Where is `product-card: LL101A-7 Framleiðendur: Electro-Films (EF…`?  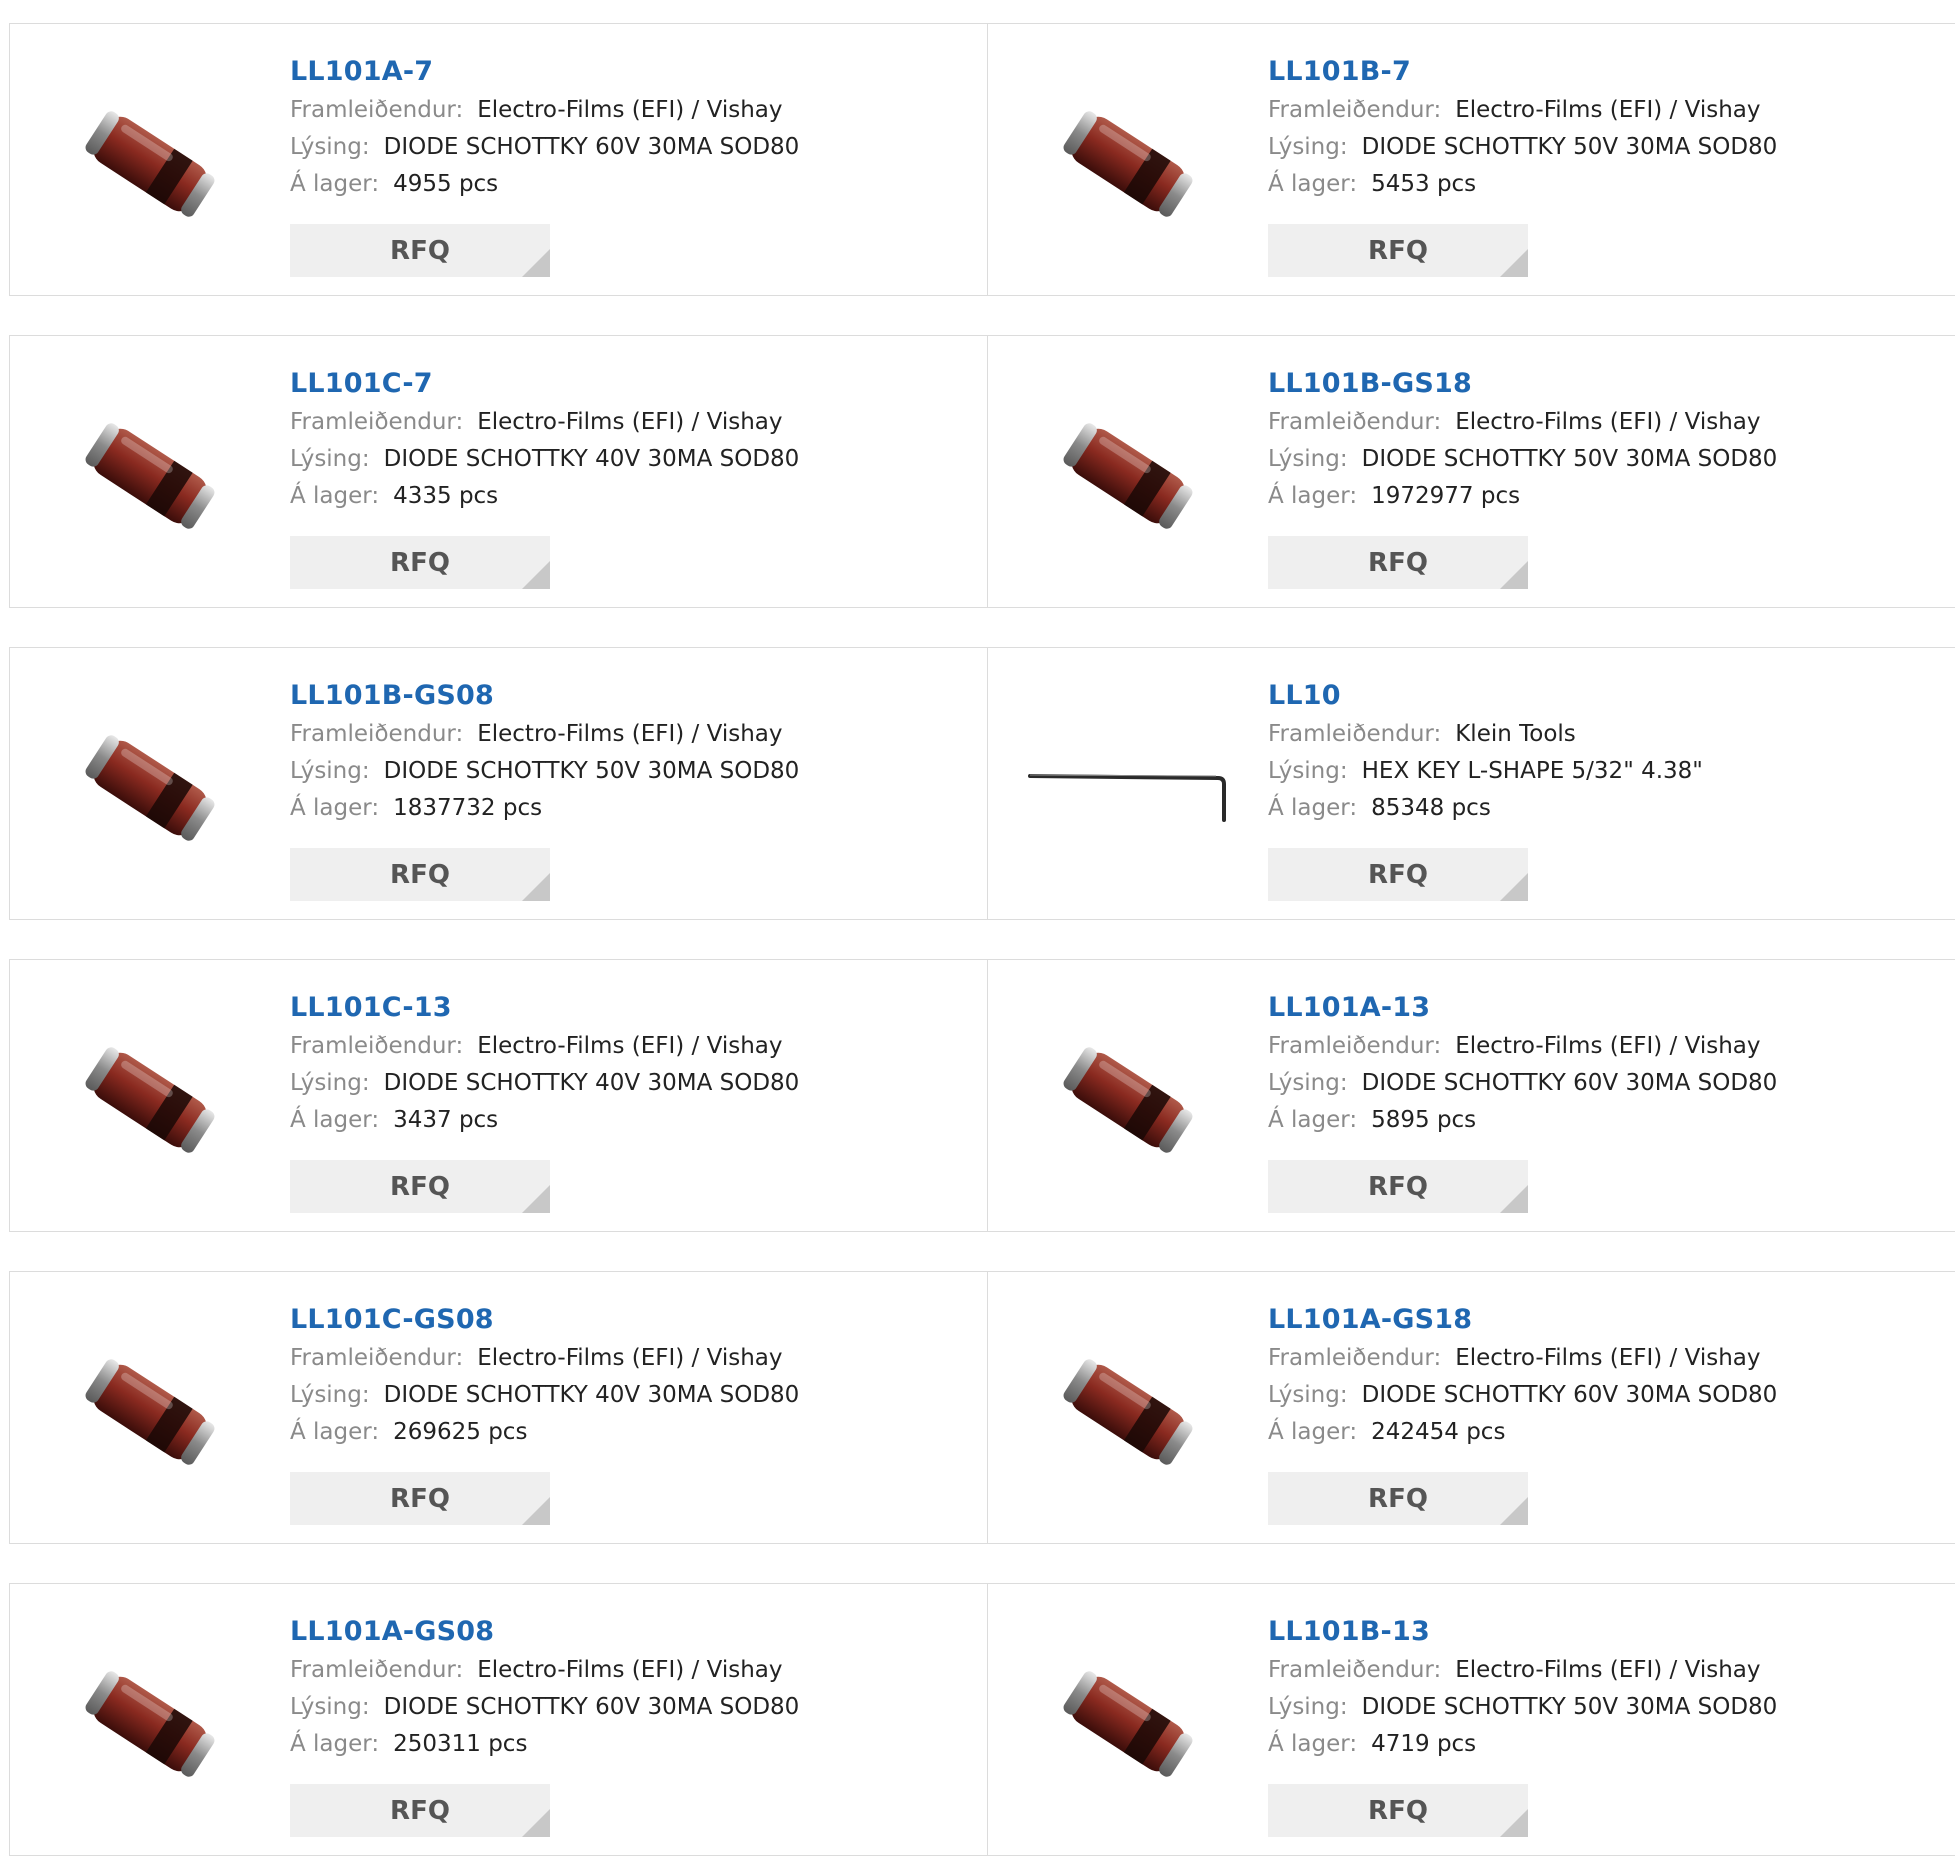
product-card: LL101A-7 Framleiðendur: Electro-Films (EF… is located at coordinates (499, 159).